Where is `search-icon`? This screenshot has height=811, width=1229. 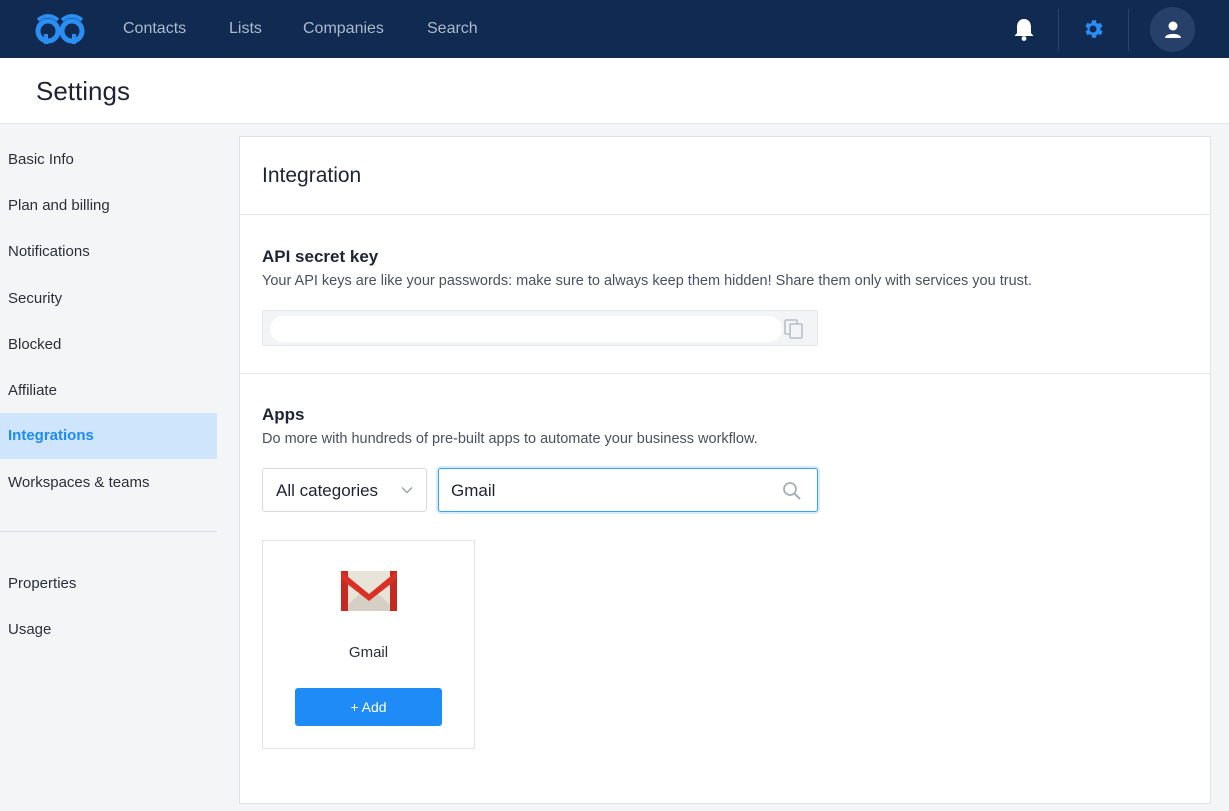 search-icon is located at coordinates (792, 491).